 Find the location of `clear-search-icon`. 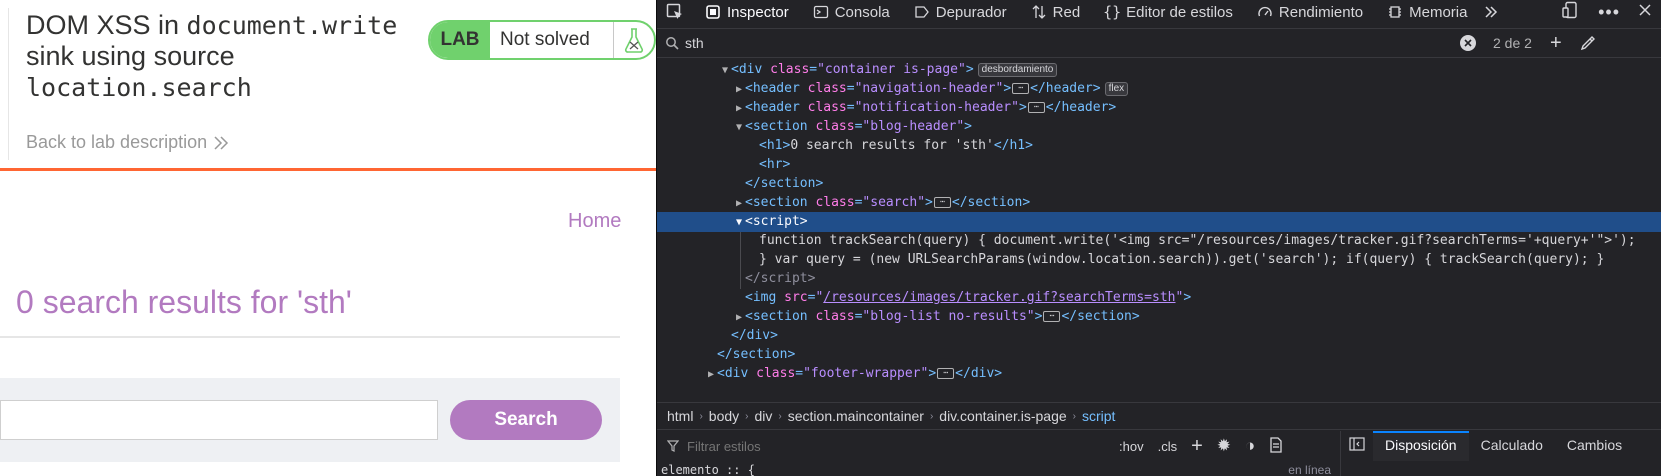

clear-search-icon is located at coordinates (1468, 43).